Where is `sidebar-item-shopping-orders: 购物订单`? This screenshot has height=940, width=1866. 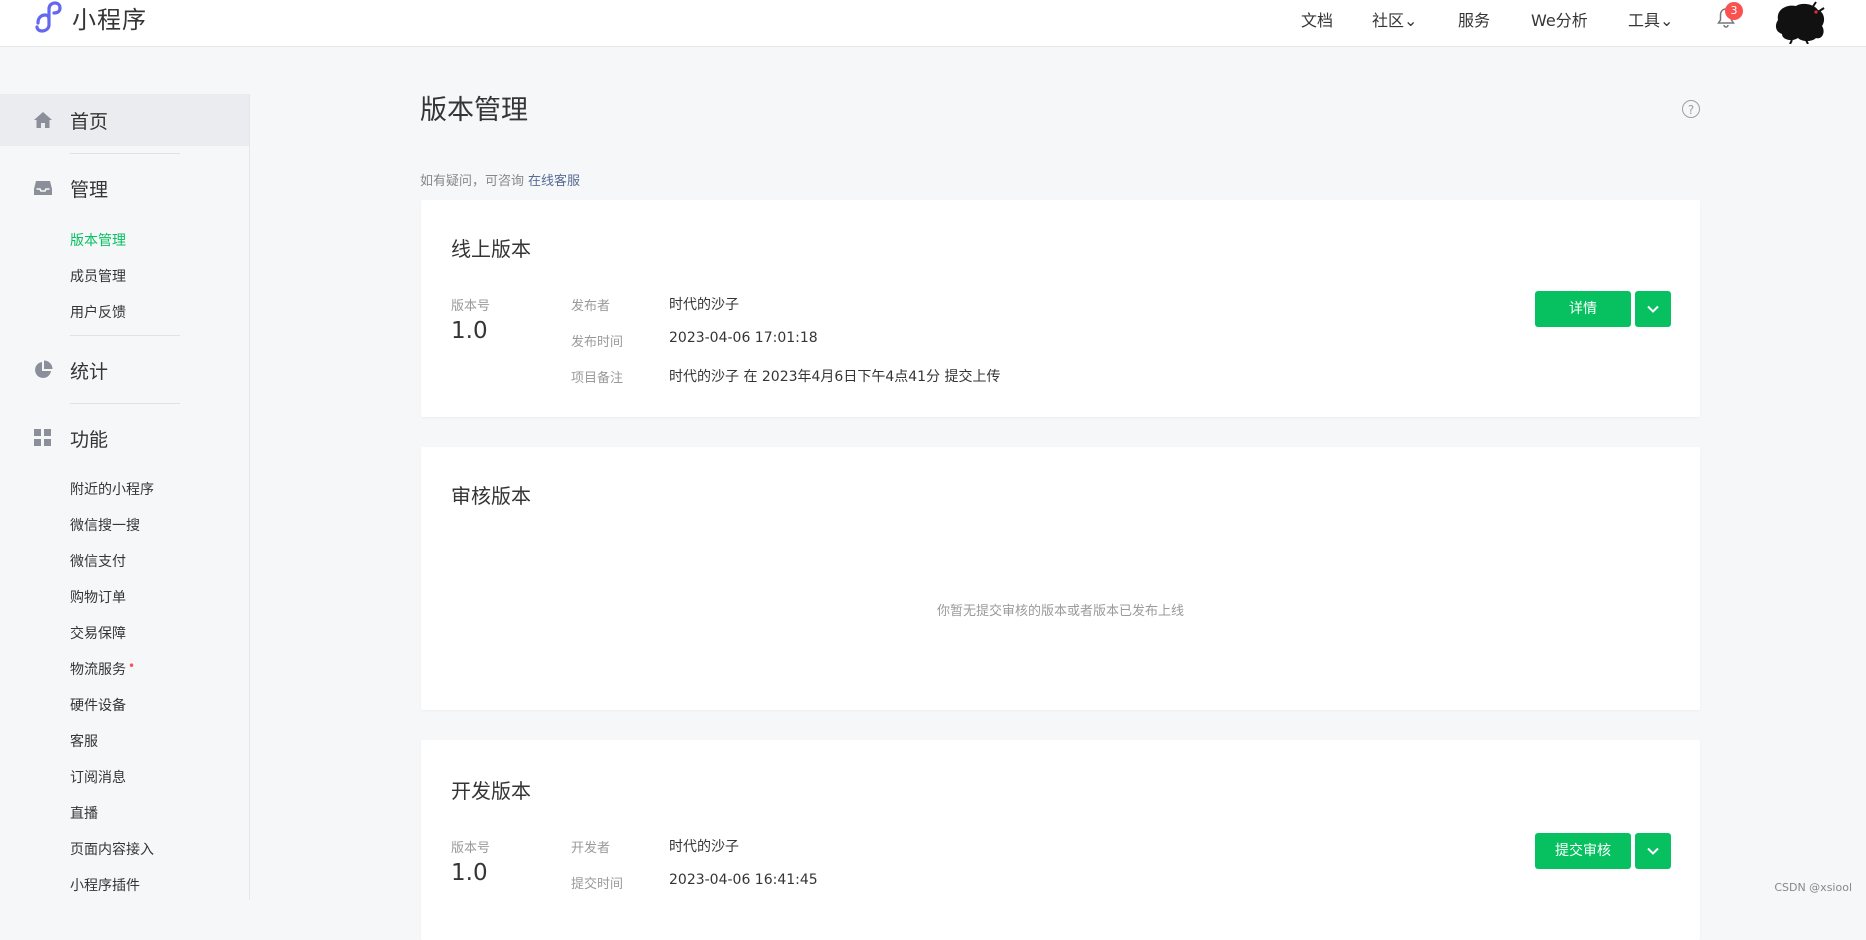 sidebar-item-shopping-orders: 购物订单 is located at coordinates (98, 597).